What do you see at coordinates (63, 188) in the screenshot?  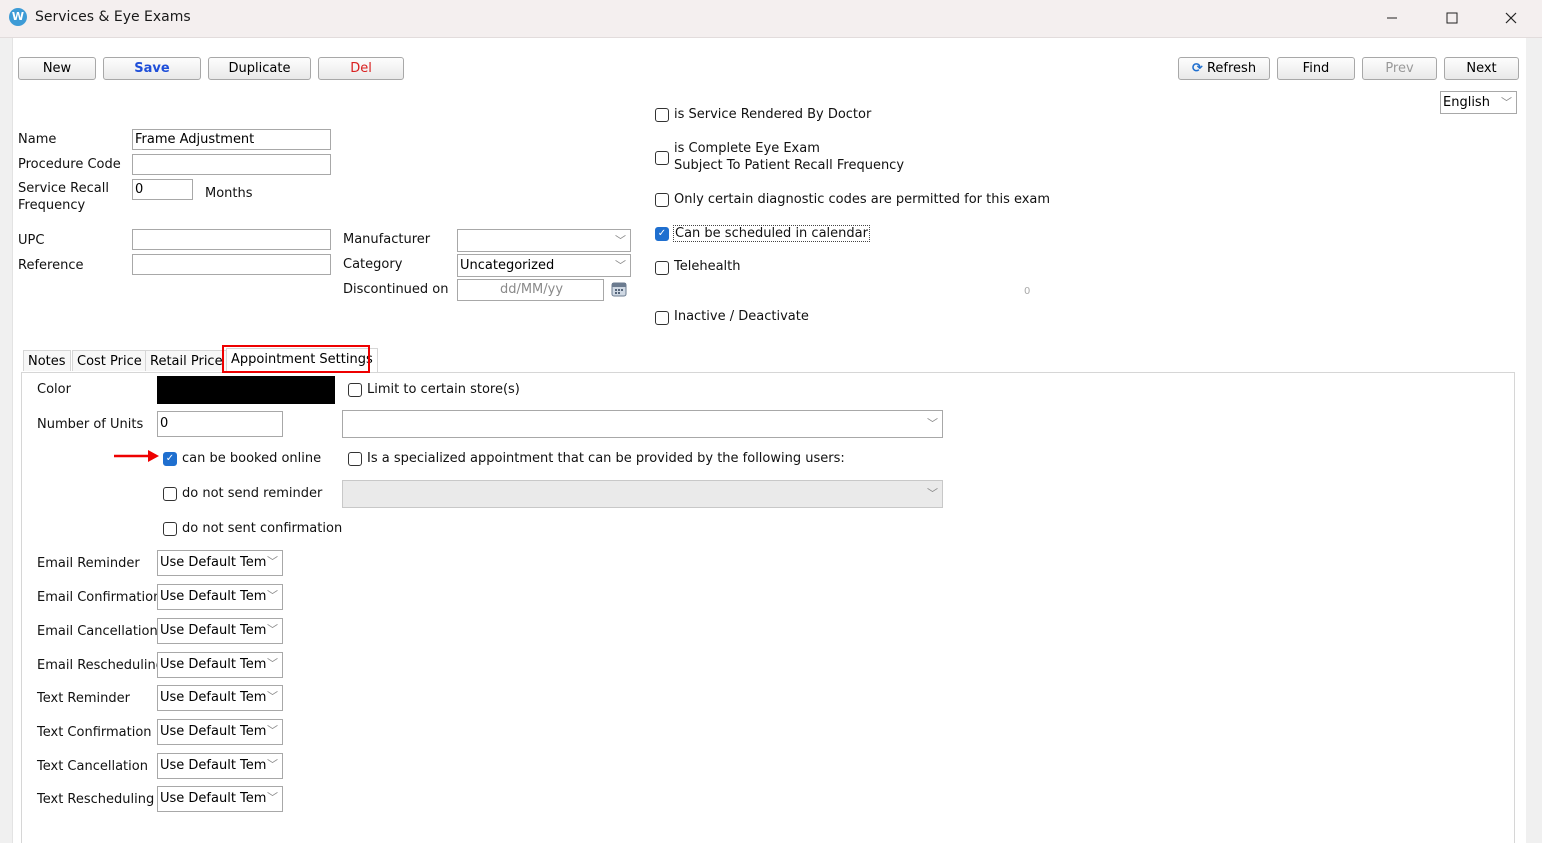 I see `recall-label-line1: Service Recall` at bounding box center [63, 188].